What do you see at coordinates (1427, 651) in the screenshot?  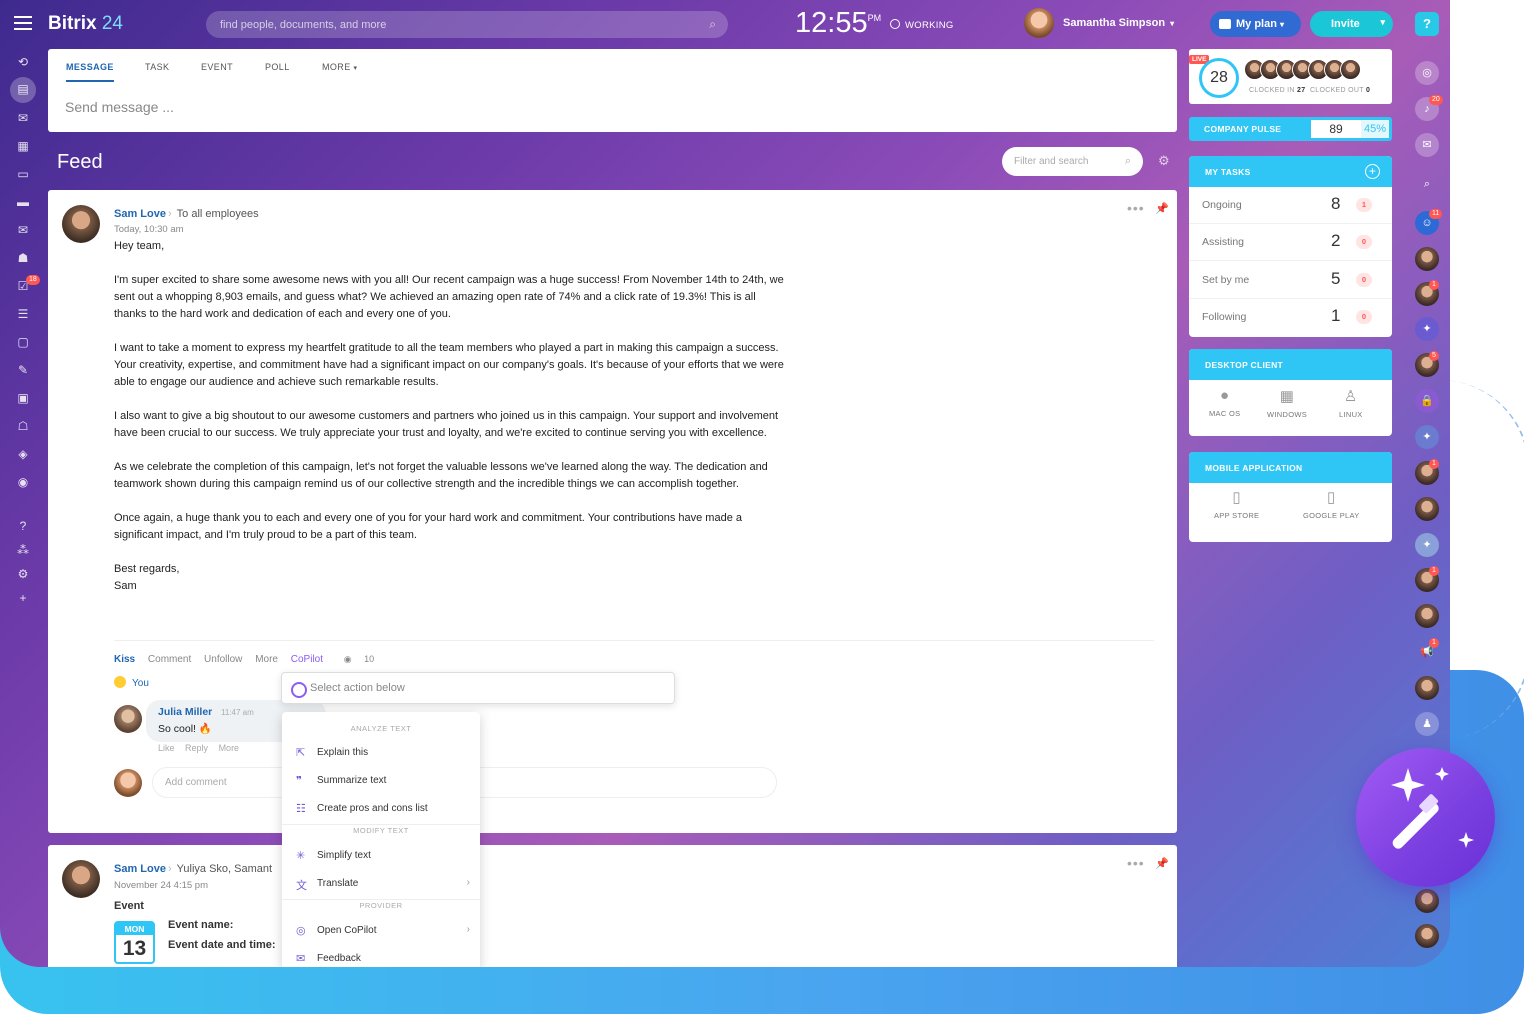 I see `megaphone-icon: 📢 1` at bounding box center [1427, 651].